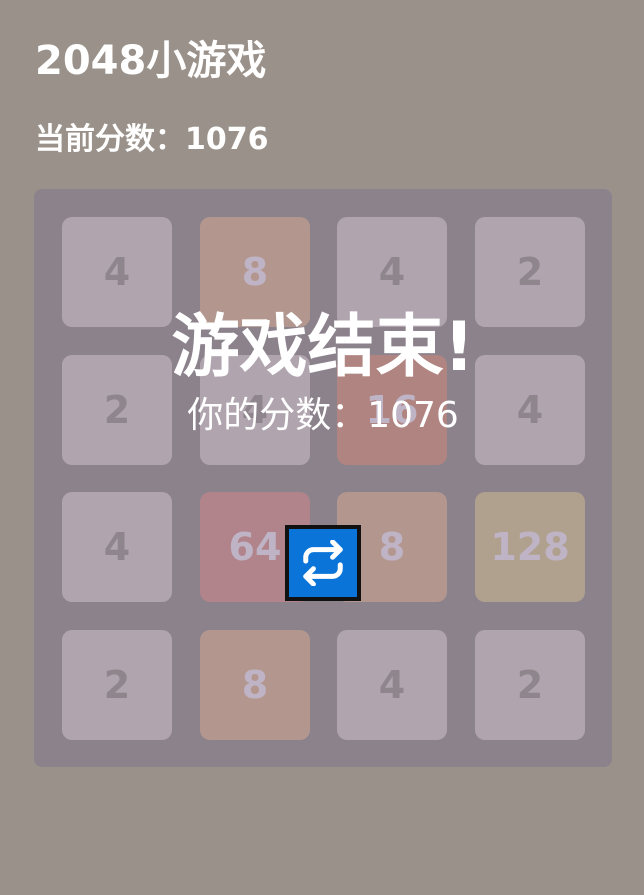 The image size is (644, 895). I want to click on game-over-title: 游戏结束!, so click(323, 347).